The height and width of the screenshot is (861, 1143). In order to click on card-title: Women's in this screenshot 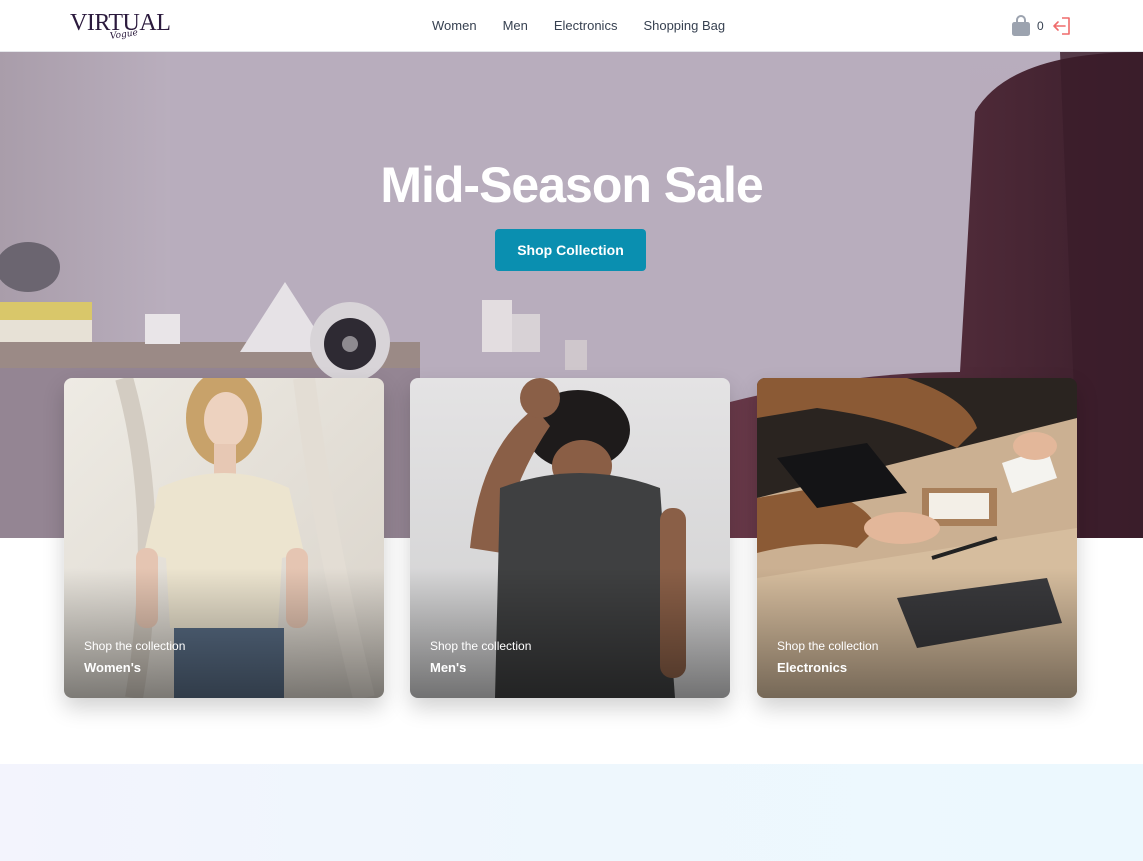, I will do `click(113, 667)`.